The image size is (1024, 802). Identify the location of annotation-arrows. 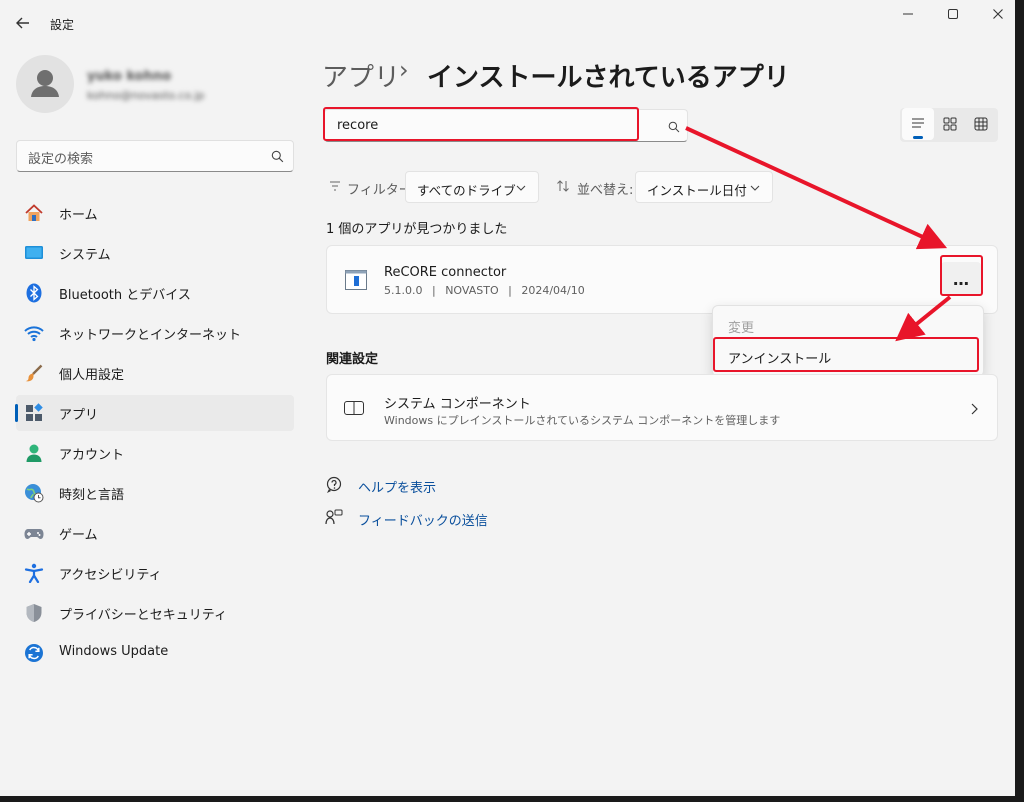
(818, 234).